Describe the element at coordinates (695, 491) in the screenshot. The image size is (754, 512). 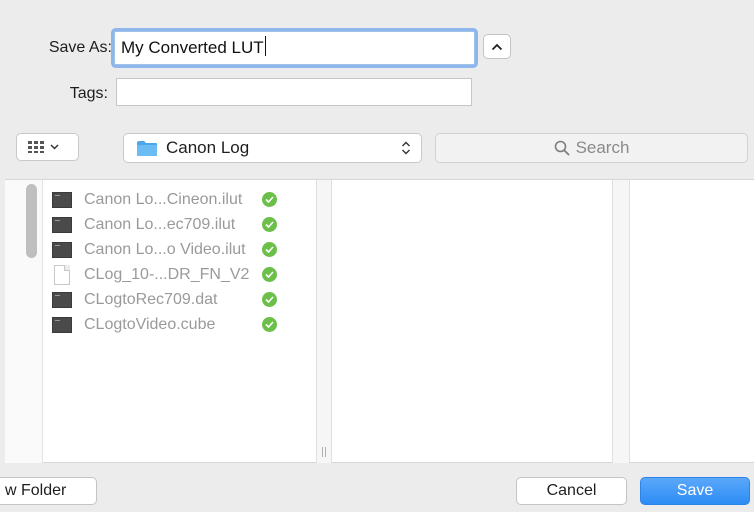
I see `save-button: Save` at that location.